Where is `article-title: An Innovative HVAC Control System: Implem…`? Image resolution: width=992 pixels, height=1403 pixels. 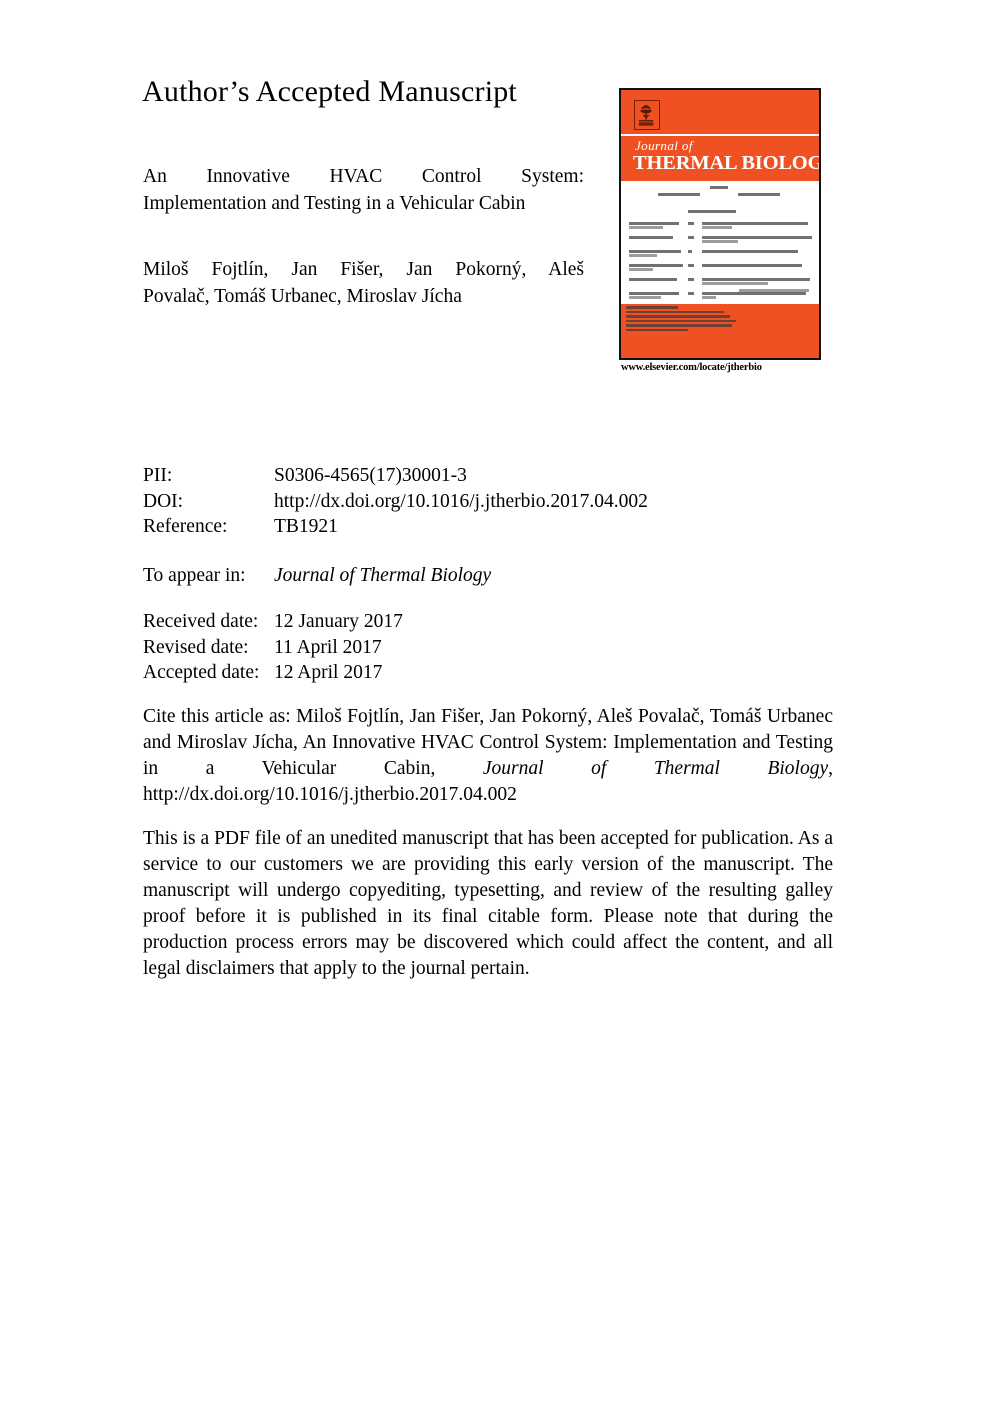
article-title: An Innovative HVAC Control System: Implem… is located at coordinates (363, 190).